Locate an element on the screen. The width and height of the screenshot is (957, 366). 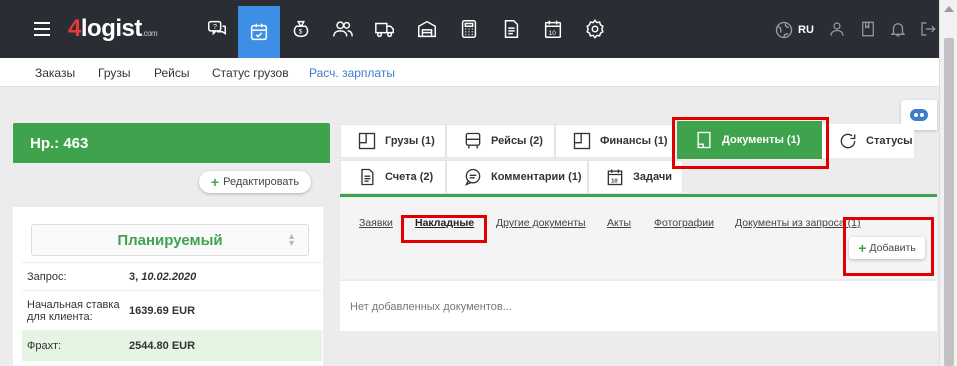
plus-icon: + is located at coordinates (215, 182).